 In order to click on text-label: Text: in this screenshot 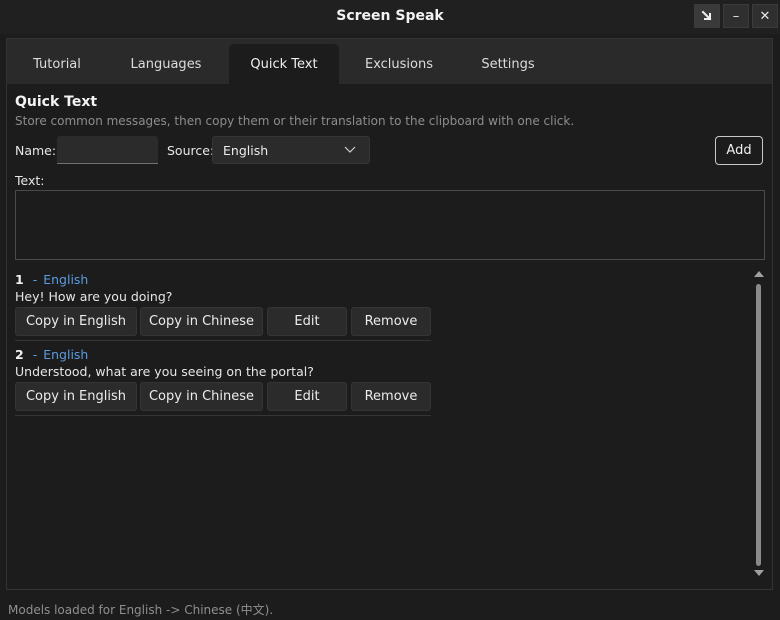, I will do `click(30, 180)`.